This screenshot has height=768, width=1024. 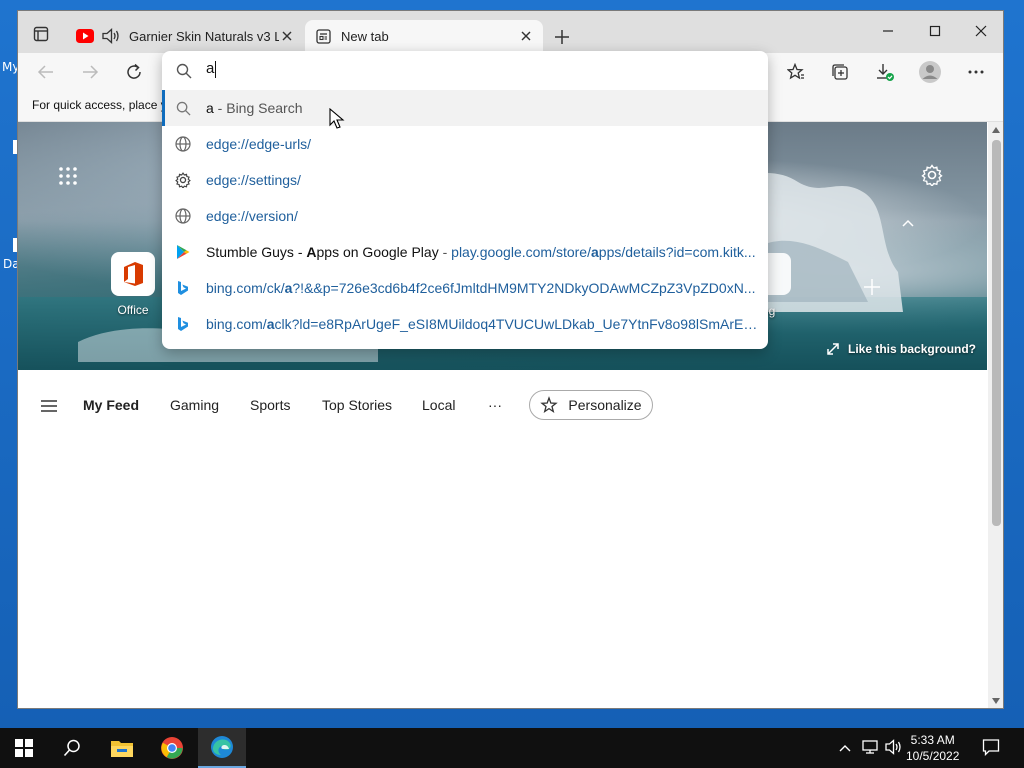 What do you see at coordinates (894, 749) in the screenshot?
I see `volume-control` at bounding box center [894, 749].